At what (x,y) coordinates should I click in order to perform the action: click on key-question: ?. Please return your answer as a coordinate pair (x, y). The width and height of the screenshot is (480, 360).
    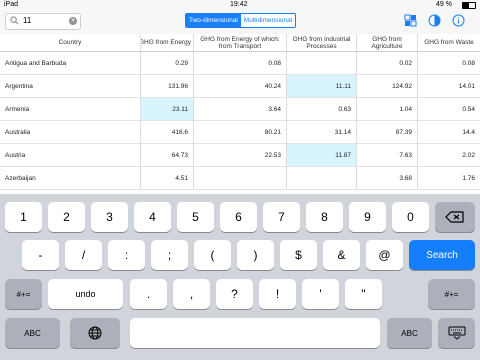
    Looking at the image, I should click on (234, 294).